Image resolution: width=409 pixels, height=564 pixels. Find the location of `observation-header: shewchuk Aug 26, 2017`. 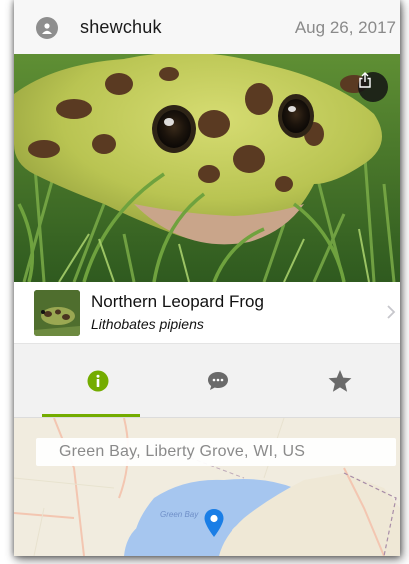

observation-header: shewchuk Aug 26, 2017 is located at coordinates (207, 27).